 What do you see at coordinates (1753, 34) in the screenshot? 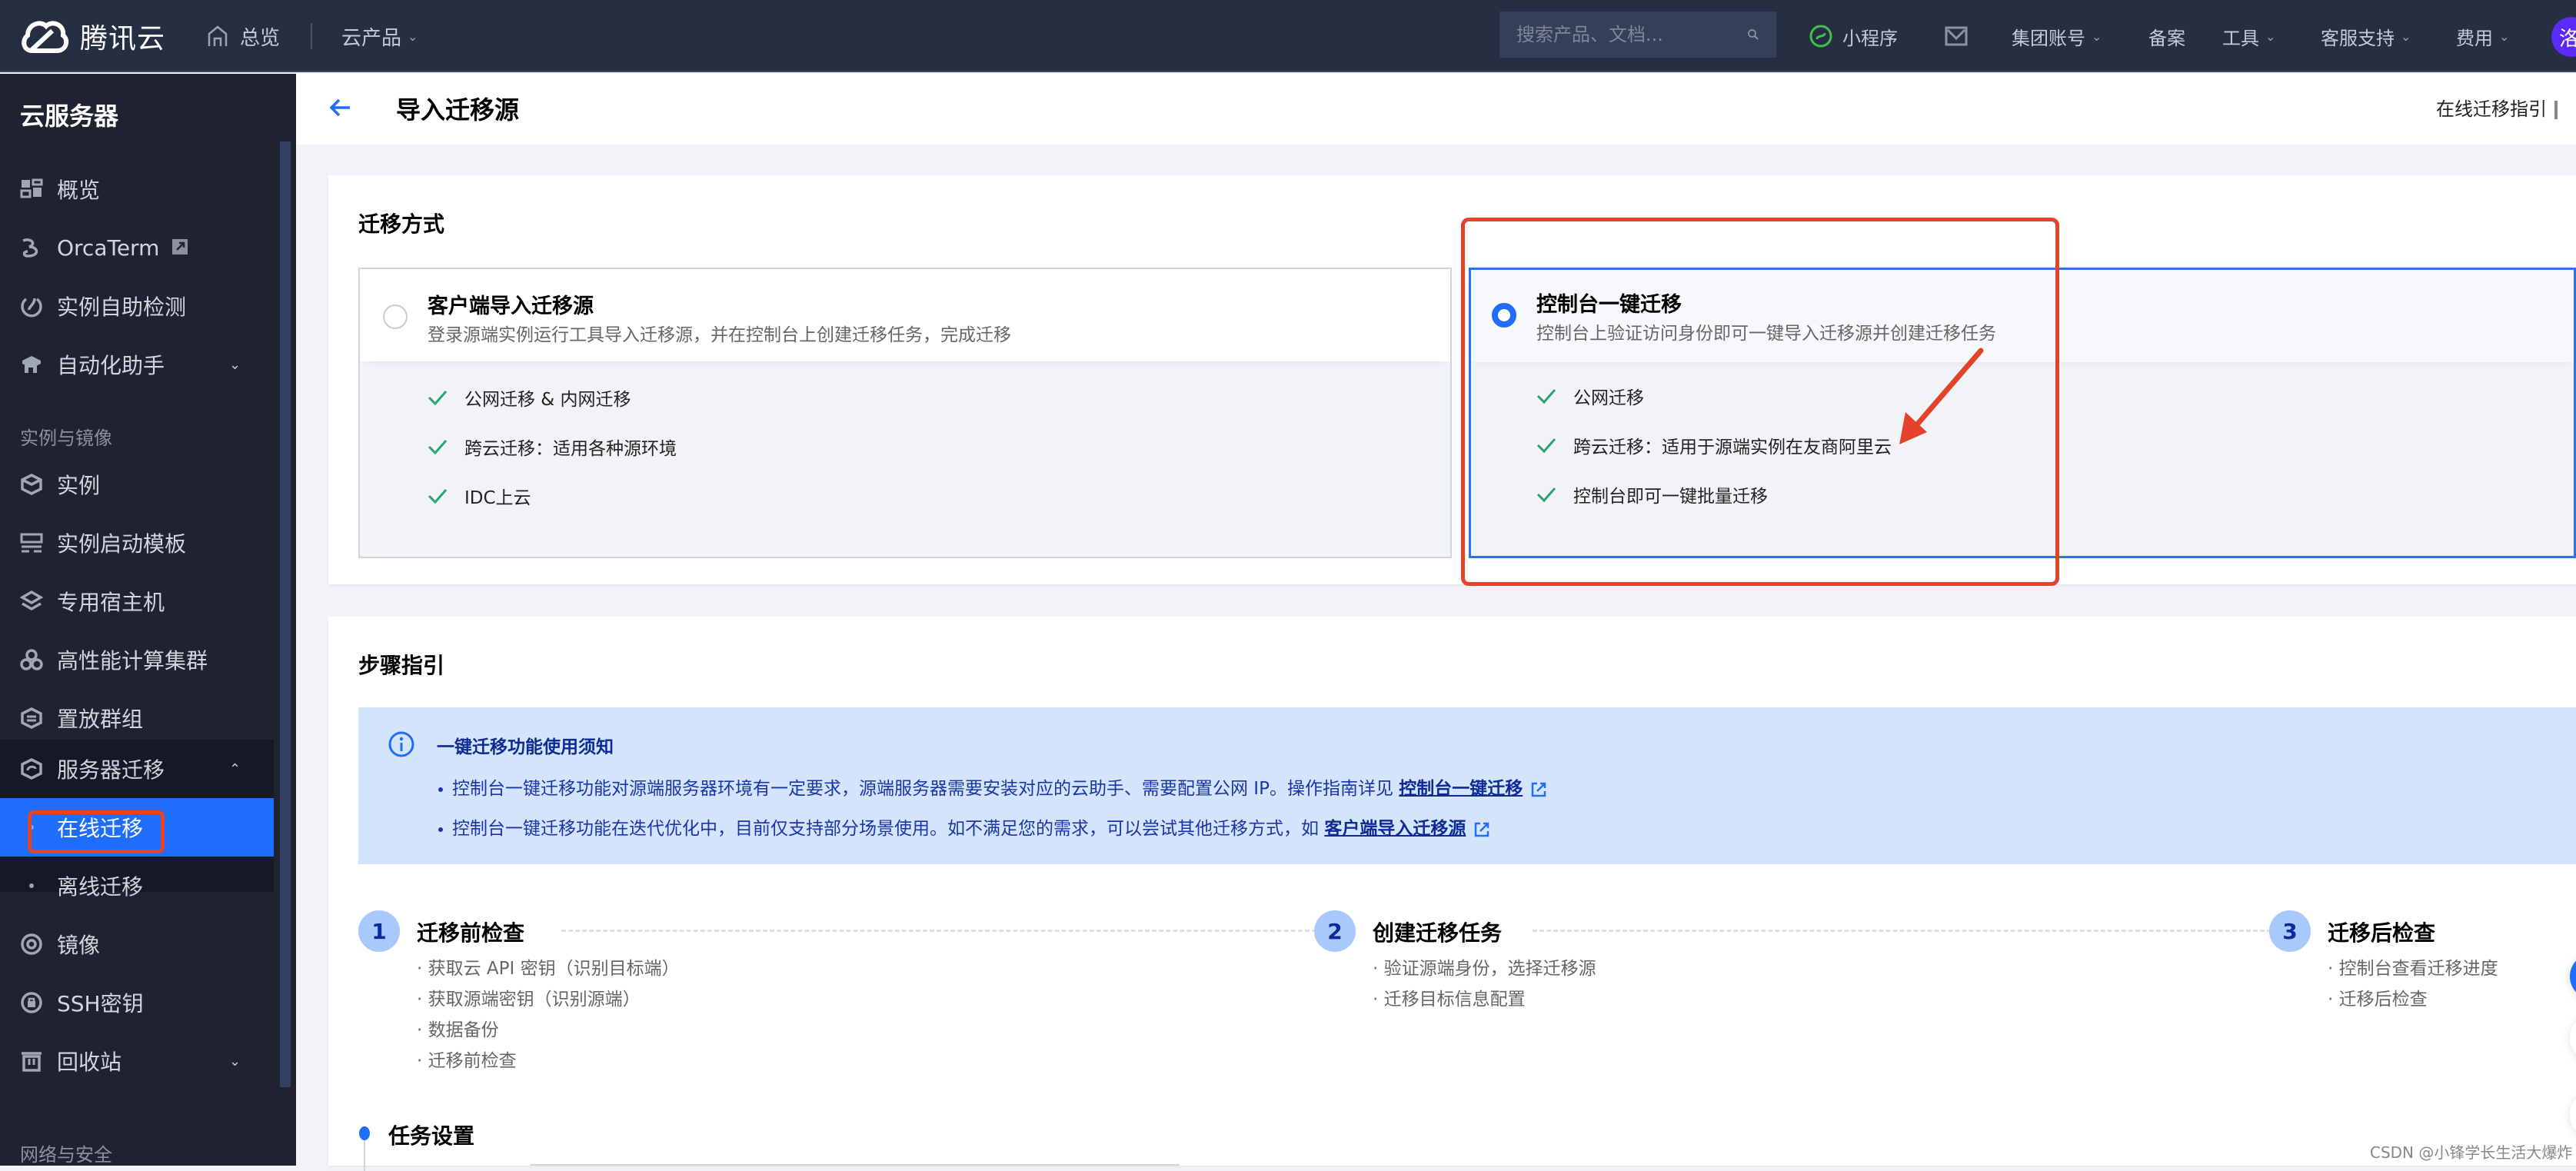
I see `search-icon` at bounding box center [1753, 34].